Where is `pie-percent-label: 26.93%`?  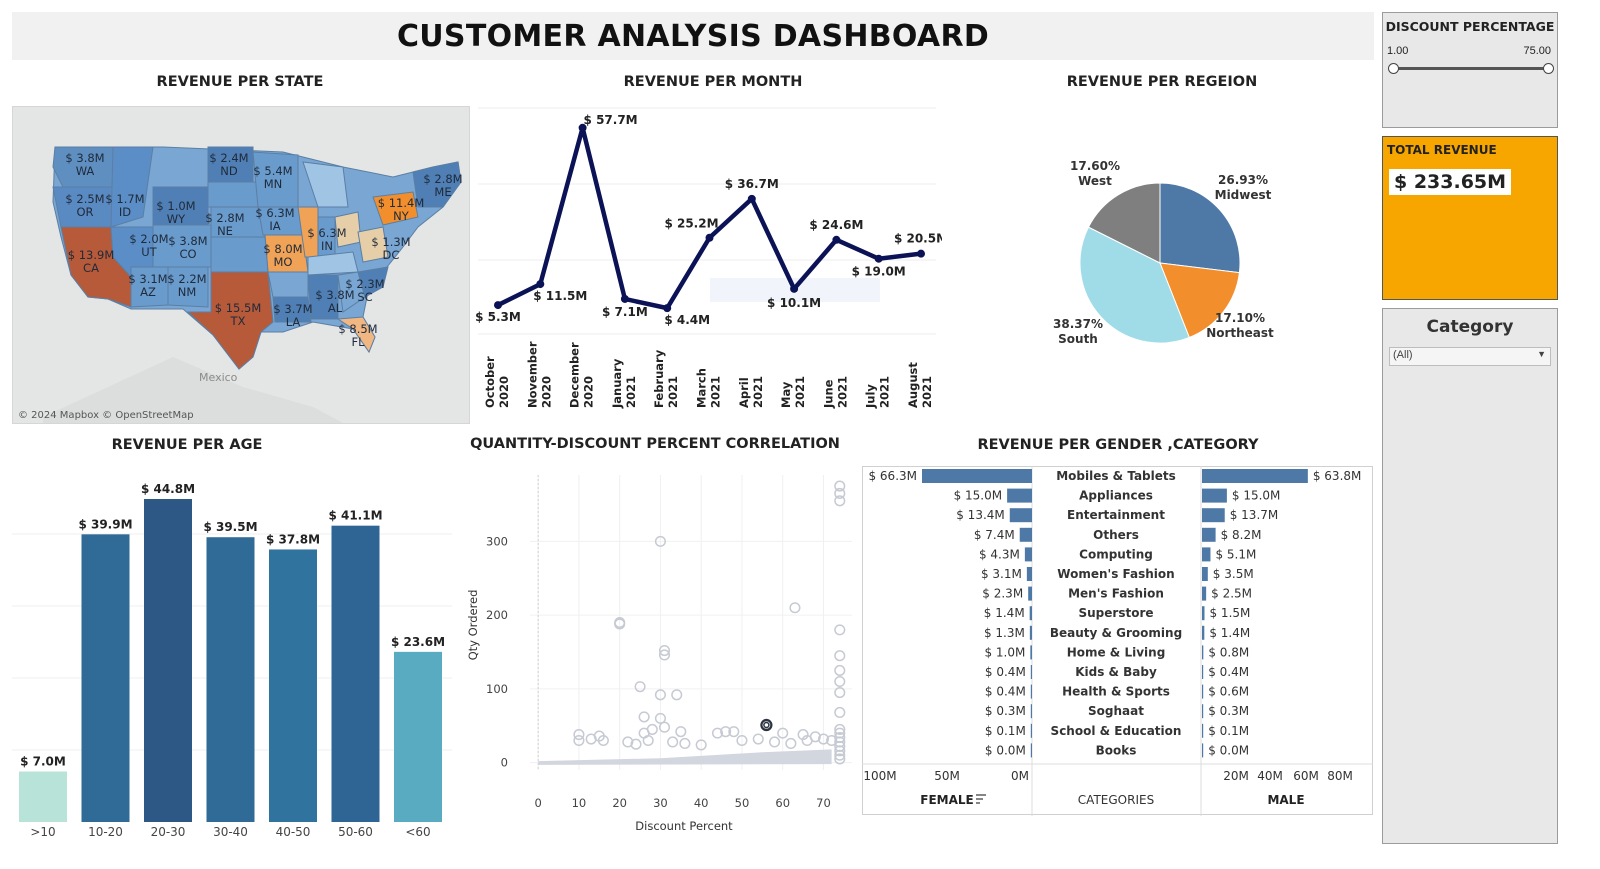
pie-percent-label: 26.93% is located at coordinates (1243, 180).